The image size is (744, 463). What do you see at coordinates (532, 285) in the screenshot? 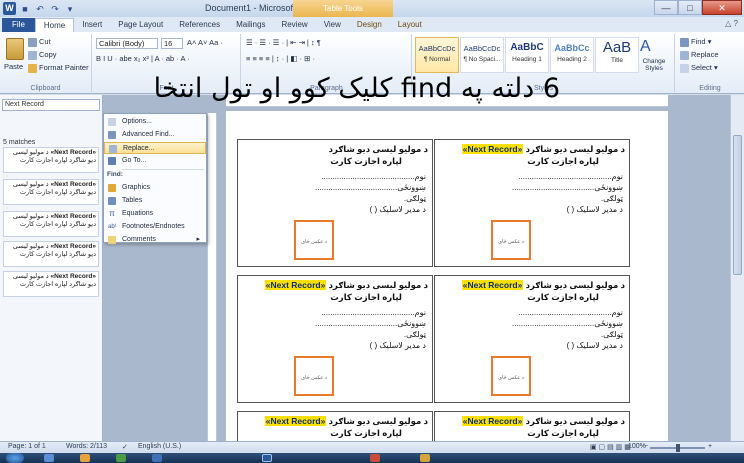
I see `card-title: د مولیو لیسی دیو شاګرد «Next Record»` at bounding box center [532, 285].